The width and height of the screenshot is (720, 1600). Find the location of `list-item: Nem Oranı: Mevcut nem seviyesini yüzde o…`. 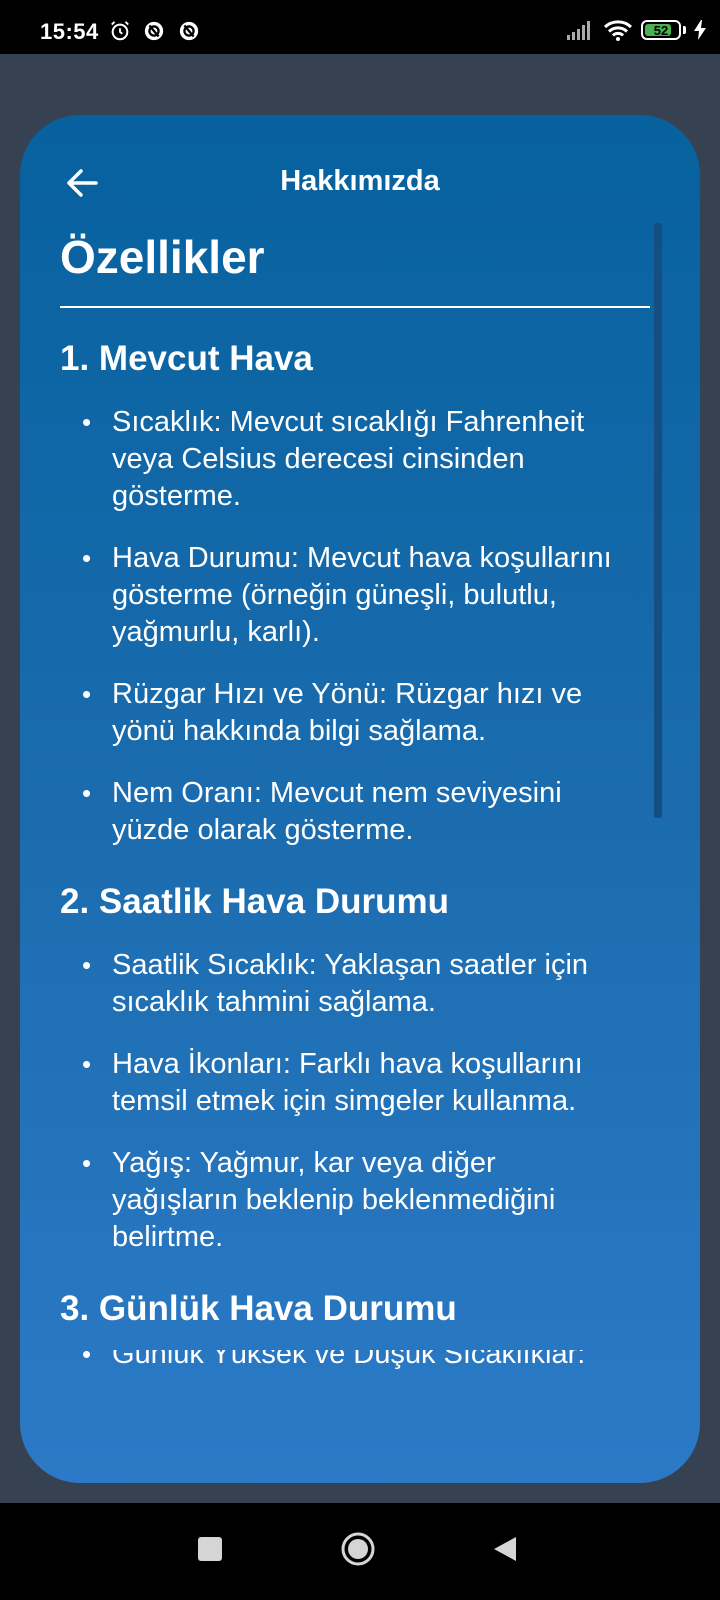

list-item: Nem Oranı: Mevcut nem seviyesini yüzde o… is located at coordinates (355, 812).